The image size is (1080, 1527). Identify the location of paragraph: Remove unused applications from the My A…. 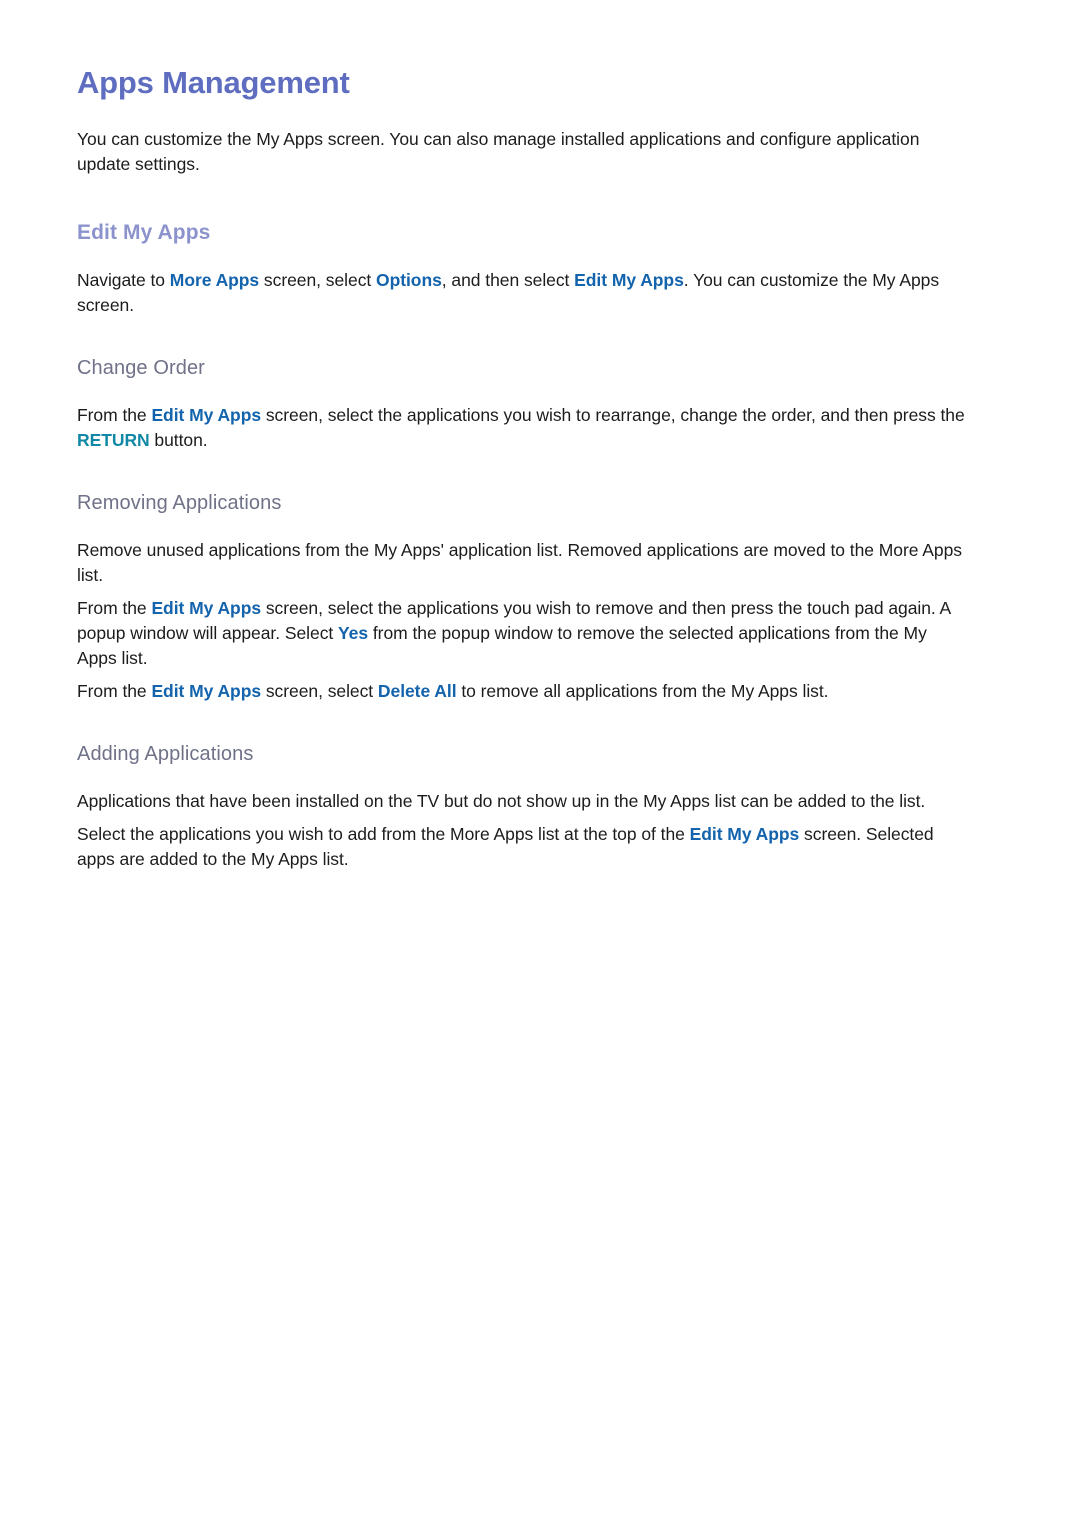
(521, 552).